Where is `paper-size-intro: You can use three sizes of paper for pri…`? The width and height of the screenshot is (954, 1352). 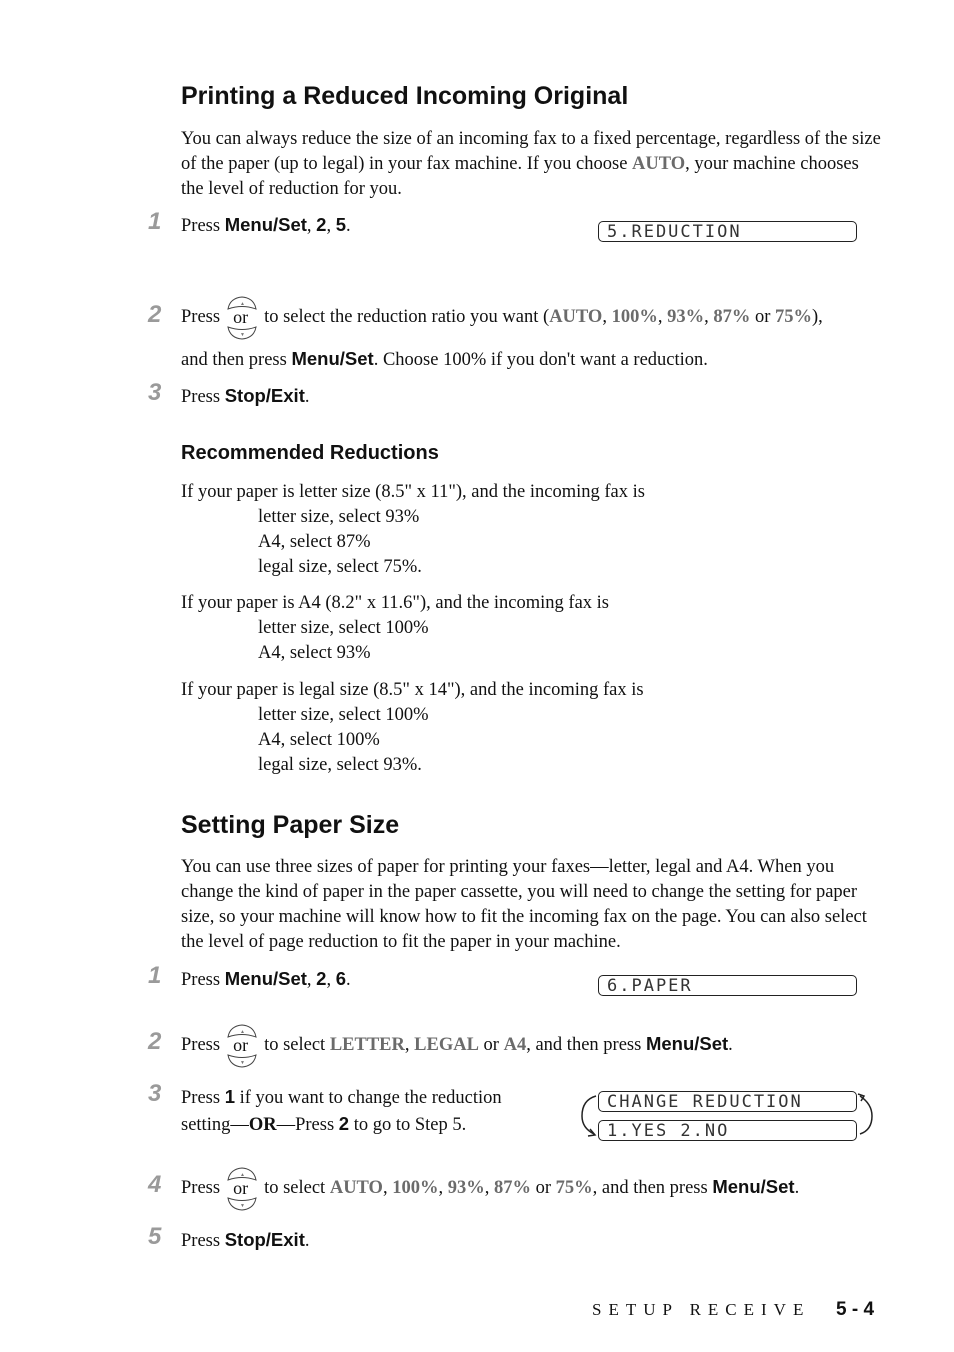
paper-size-intro: You can use three sizes of paper for pri… is located at coordinates (524, 904).